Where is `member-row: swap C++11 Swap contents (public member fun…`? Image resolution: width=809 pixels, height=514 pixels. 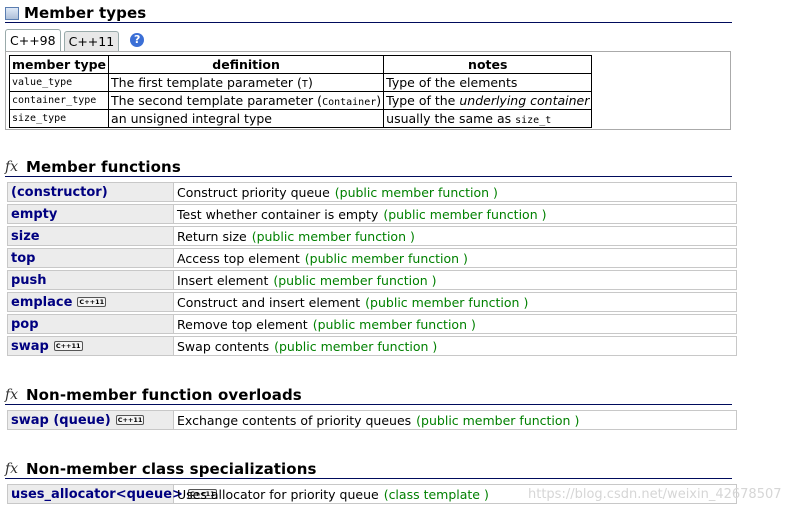
member-row: swap C++11 Swap contents (public member fun… is located at coordinates (372, 346).